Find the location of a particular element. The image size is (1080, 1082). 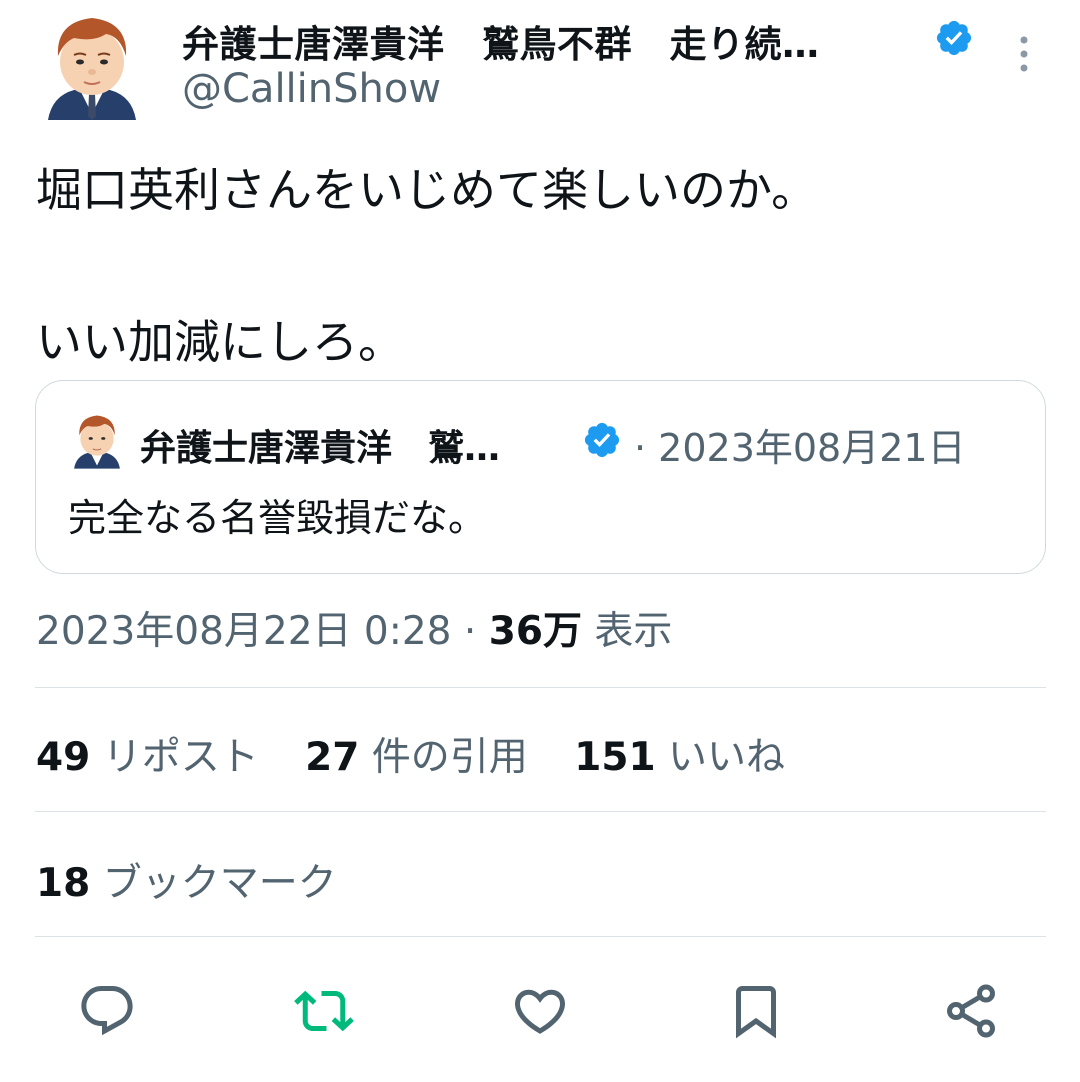

author-handle: @CallinShow is located at coordinates (311, 89).